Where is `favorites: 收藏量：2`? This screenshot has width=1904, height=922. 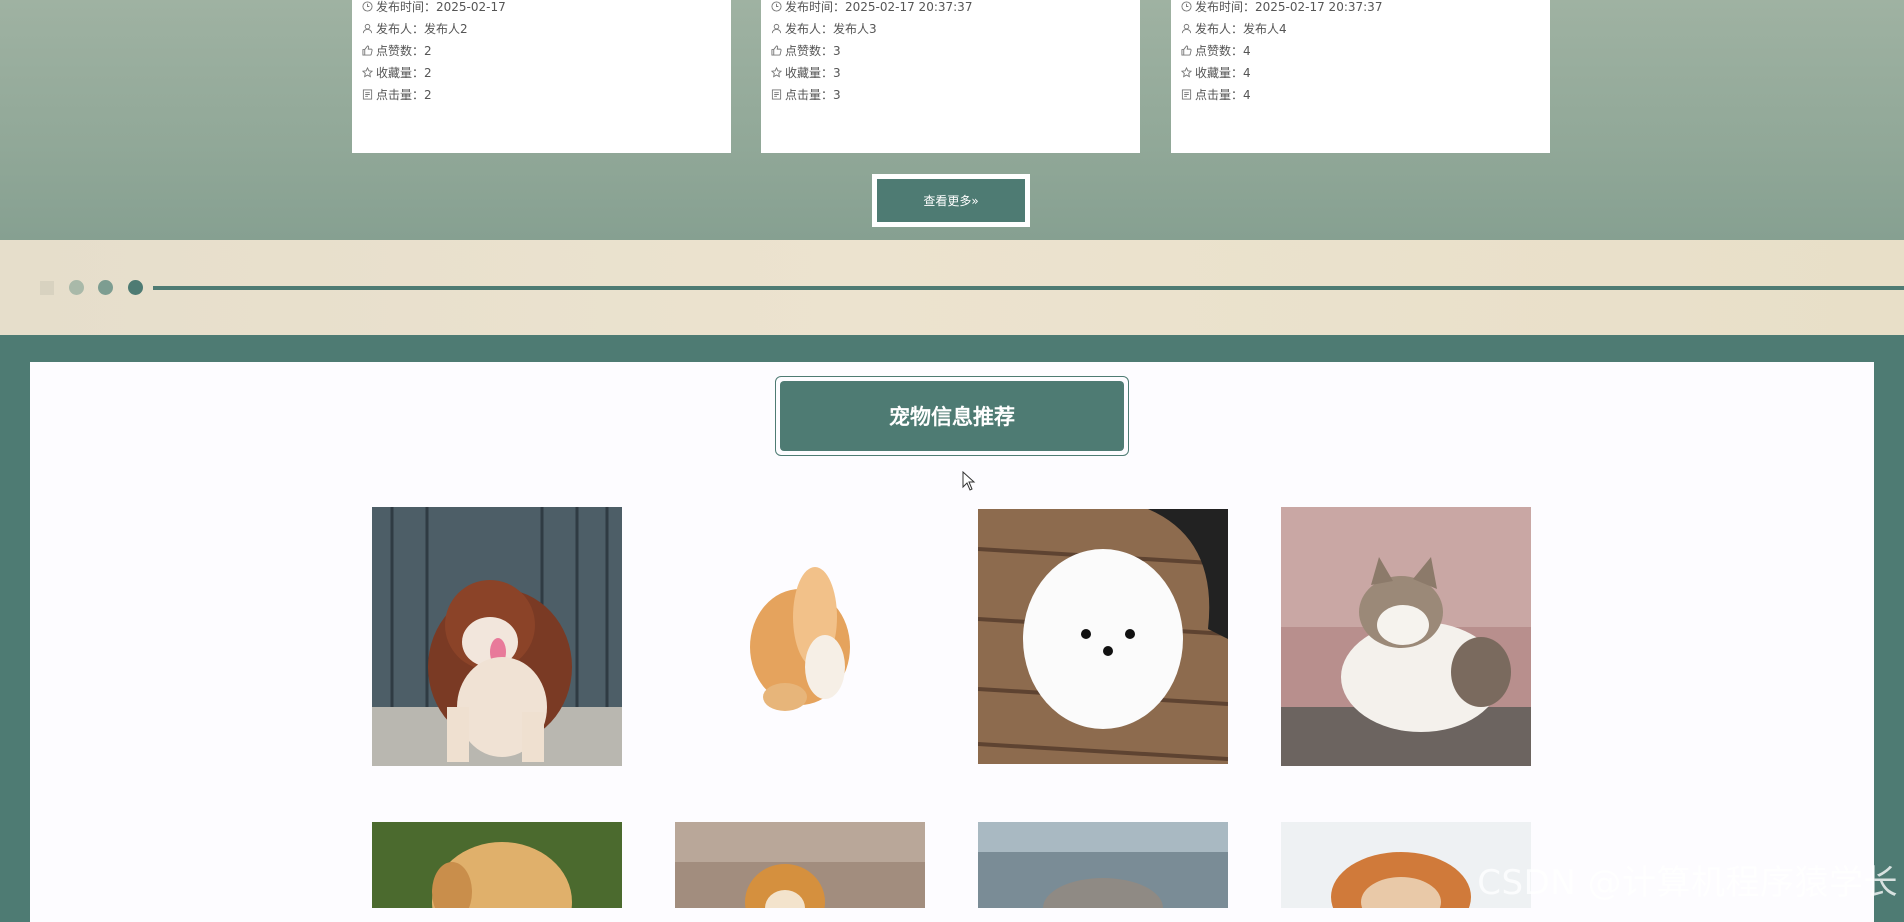 favorites: 收藏量：2 is located at coordinates (404, 72).